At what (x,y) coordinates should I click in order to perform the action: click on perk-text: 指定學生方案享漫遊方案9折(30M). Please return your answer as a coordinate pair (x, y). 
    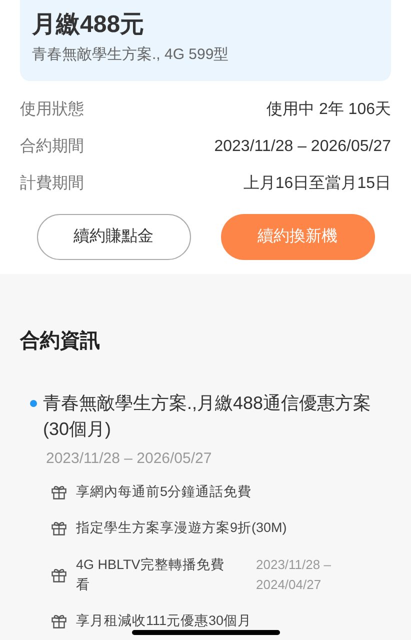
    Looking at the image, I should click on (181, 528).